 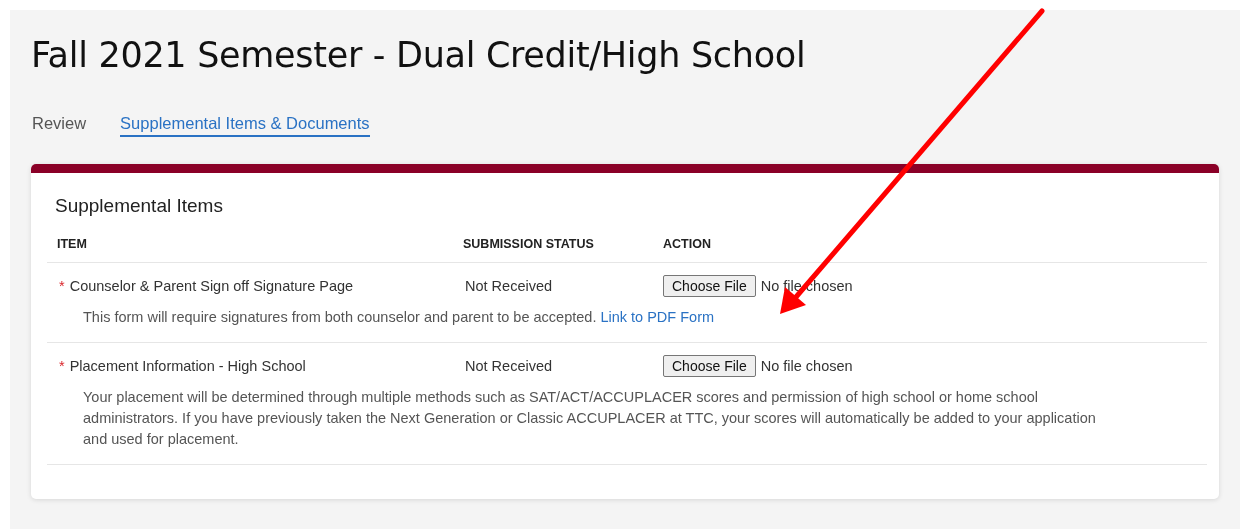 I want to click on item-note: Your placement will be determined through multiple methods such as SAT/ACT/ACCUPLACER scores and permission of high school or home school administrators. If you have previously taken the Next Generation or Classic ACCUPLACER at TTC, your scores will automatically be added to your application and used for placement., so click(x=590, y=418).